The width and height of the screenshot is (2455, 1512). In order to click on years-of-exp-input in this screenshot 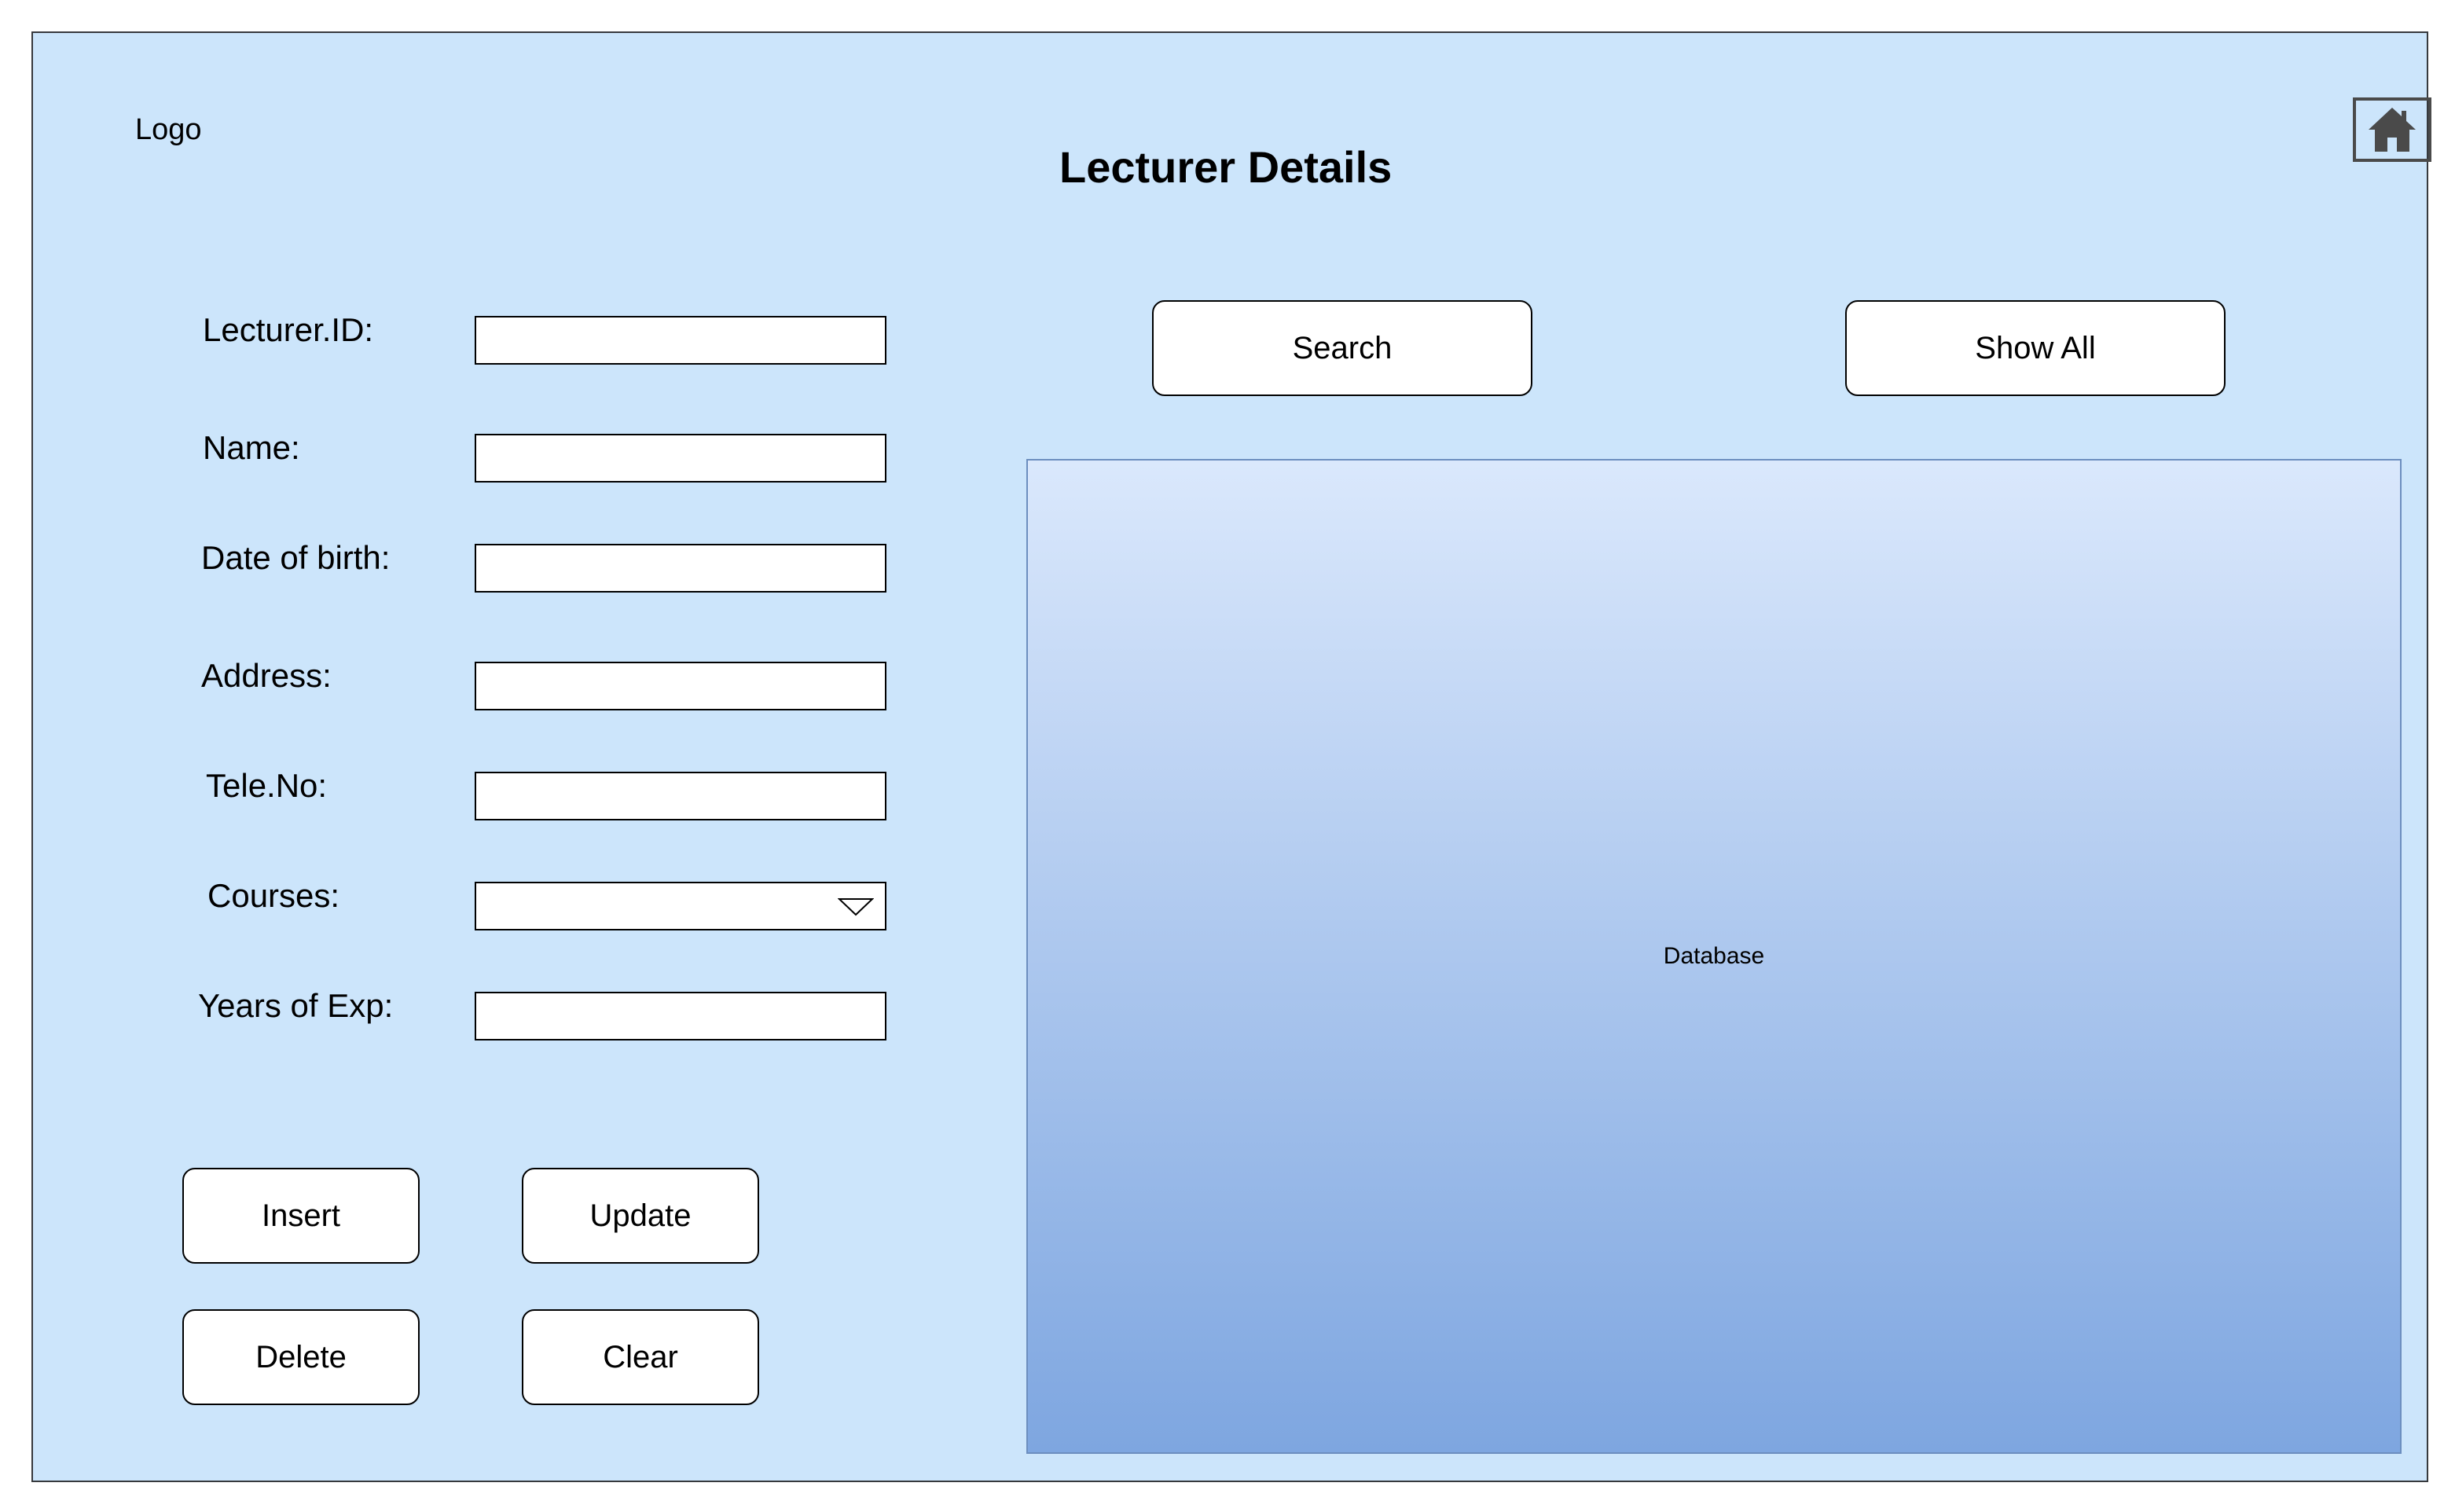, I will do `click(680, 1016)`.